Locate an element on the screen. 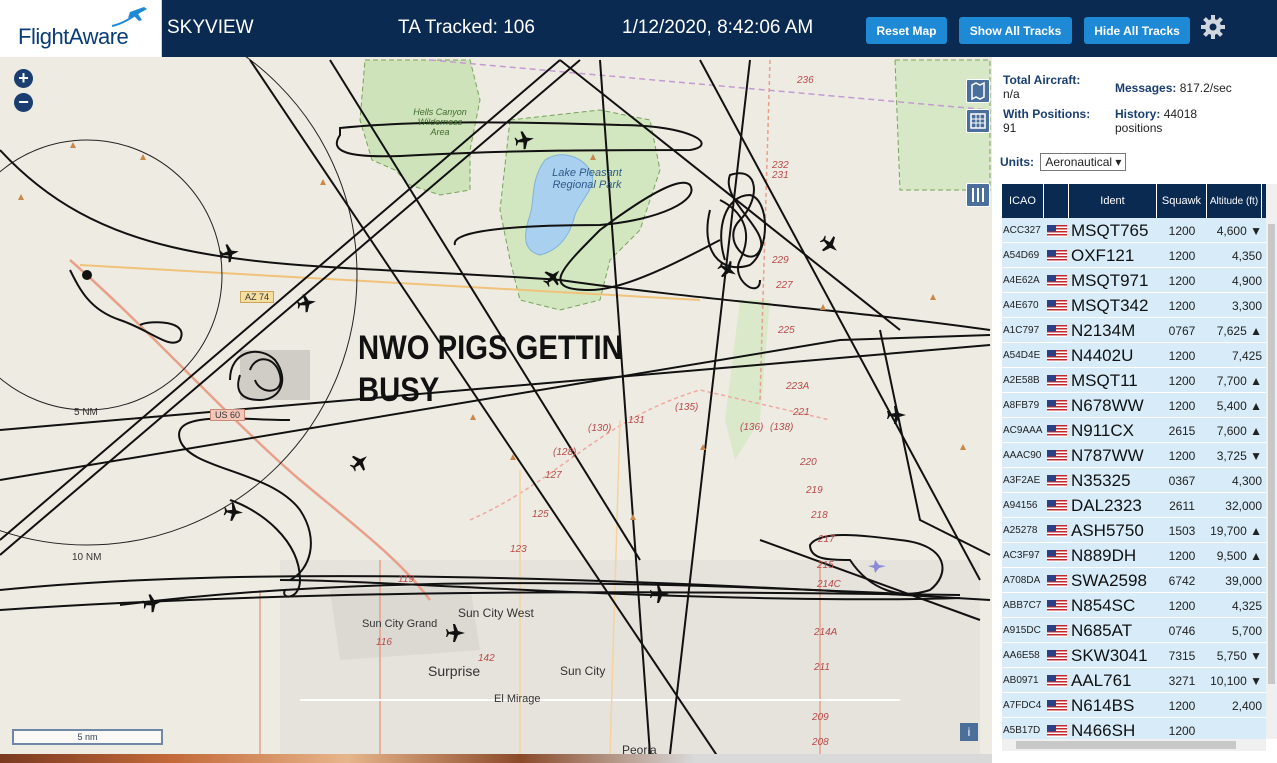 The image size is (1277, 763). altitude-cell: 5,700 is located at coordinates (1246, 631).